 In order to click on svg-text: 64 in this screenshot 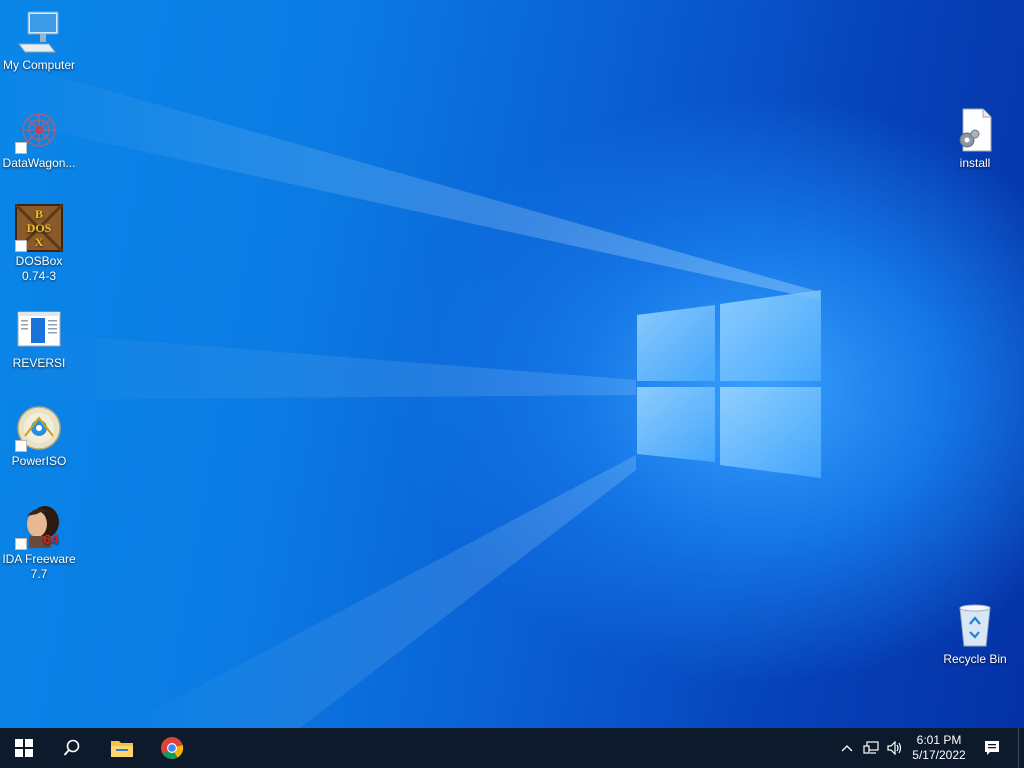, I will do `click(51, 539)`.